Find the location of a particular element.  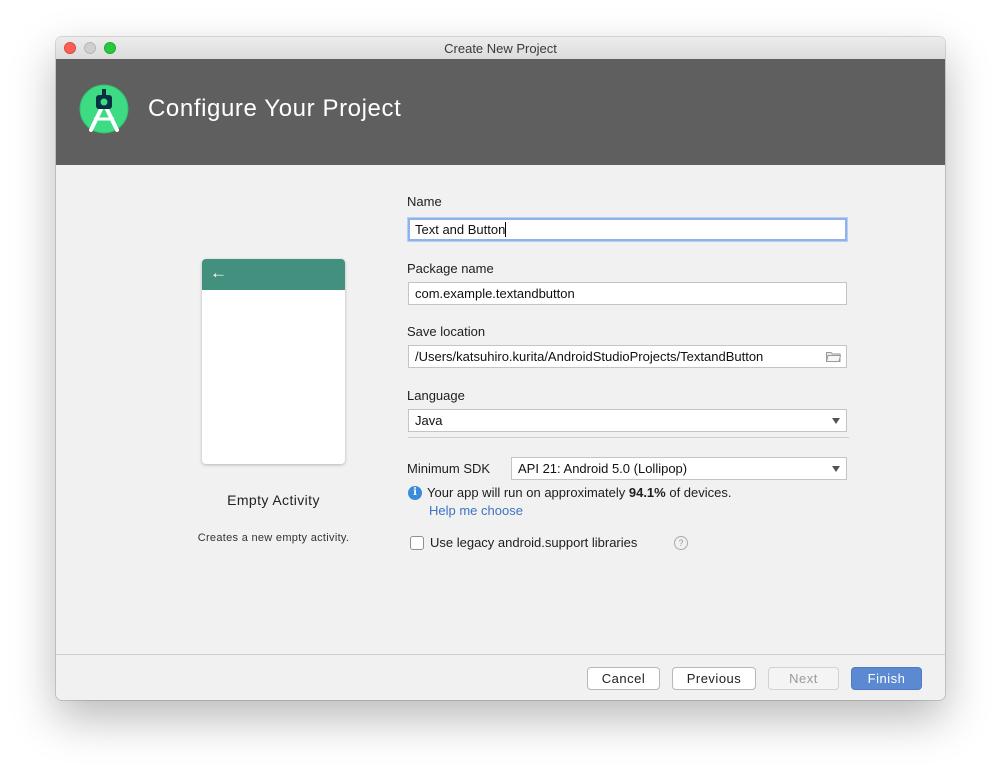

text-caret is located at coordinates (506, 229).